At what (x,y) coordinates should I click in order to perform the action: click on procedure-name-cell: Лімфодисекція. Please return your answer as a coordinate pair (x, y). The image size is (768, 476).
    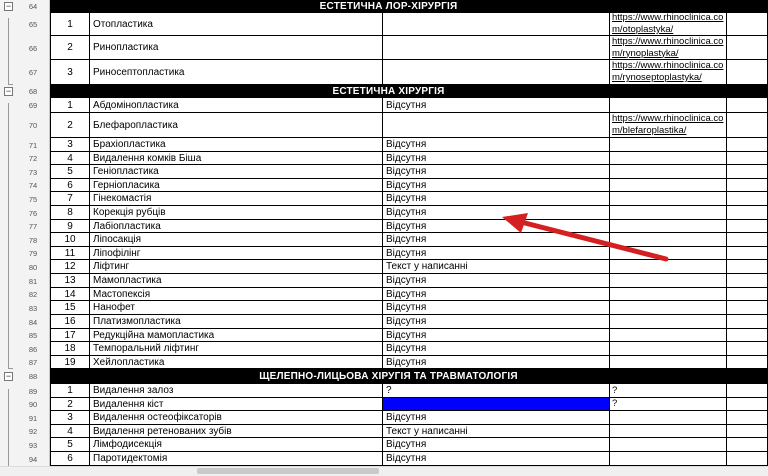
    Looking at the image, I should click on (236, 445).